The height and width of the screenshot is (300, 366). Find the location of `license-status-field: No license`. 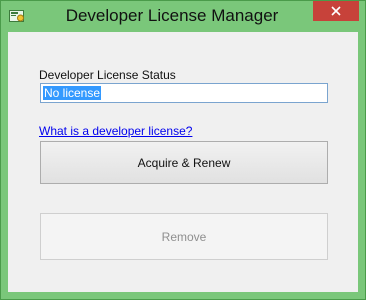

license-status-field: No license is located at coordinates (184, 93).